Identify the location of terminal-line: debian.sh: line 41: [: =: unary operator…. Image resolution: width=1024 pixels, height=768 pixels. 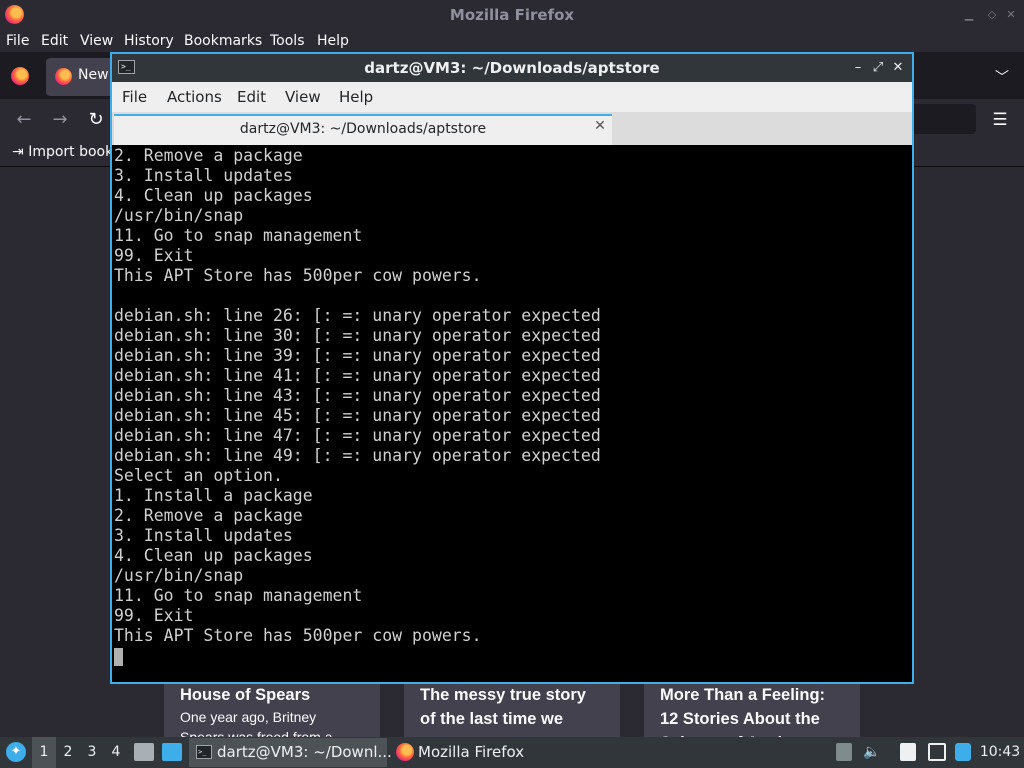
(357, 375).